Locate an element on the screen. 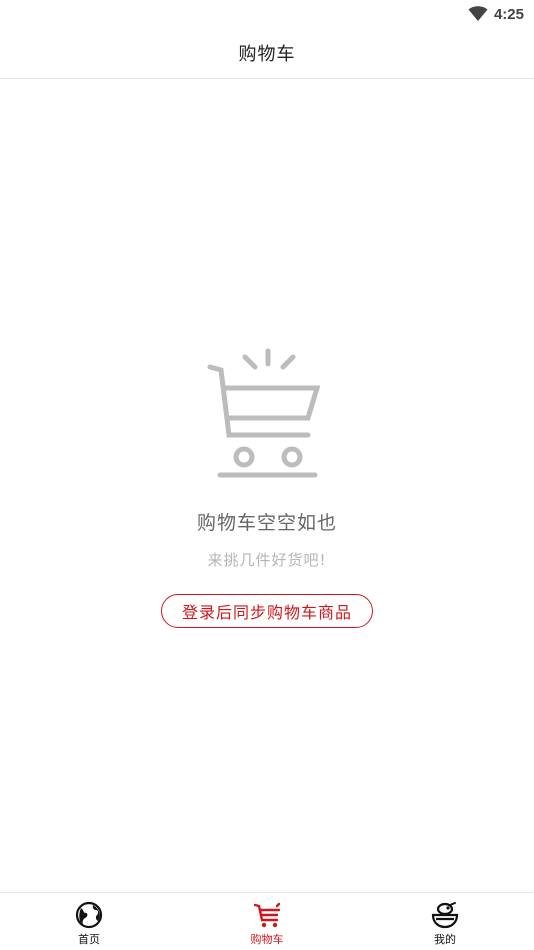 This screenshot has width=534, height=950. empty-cart-icon is located at coordinates (264, 413).